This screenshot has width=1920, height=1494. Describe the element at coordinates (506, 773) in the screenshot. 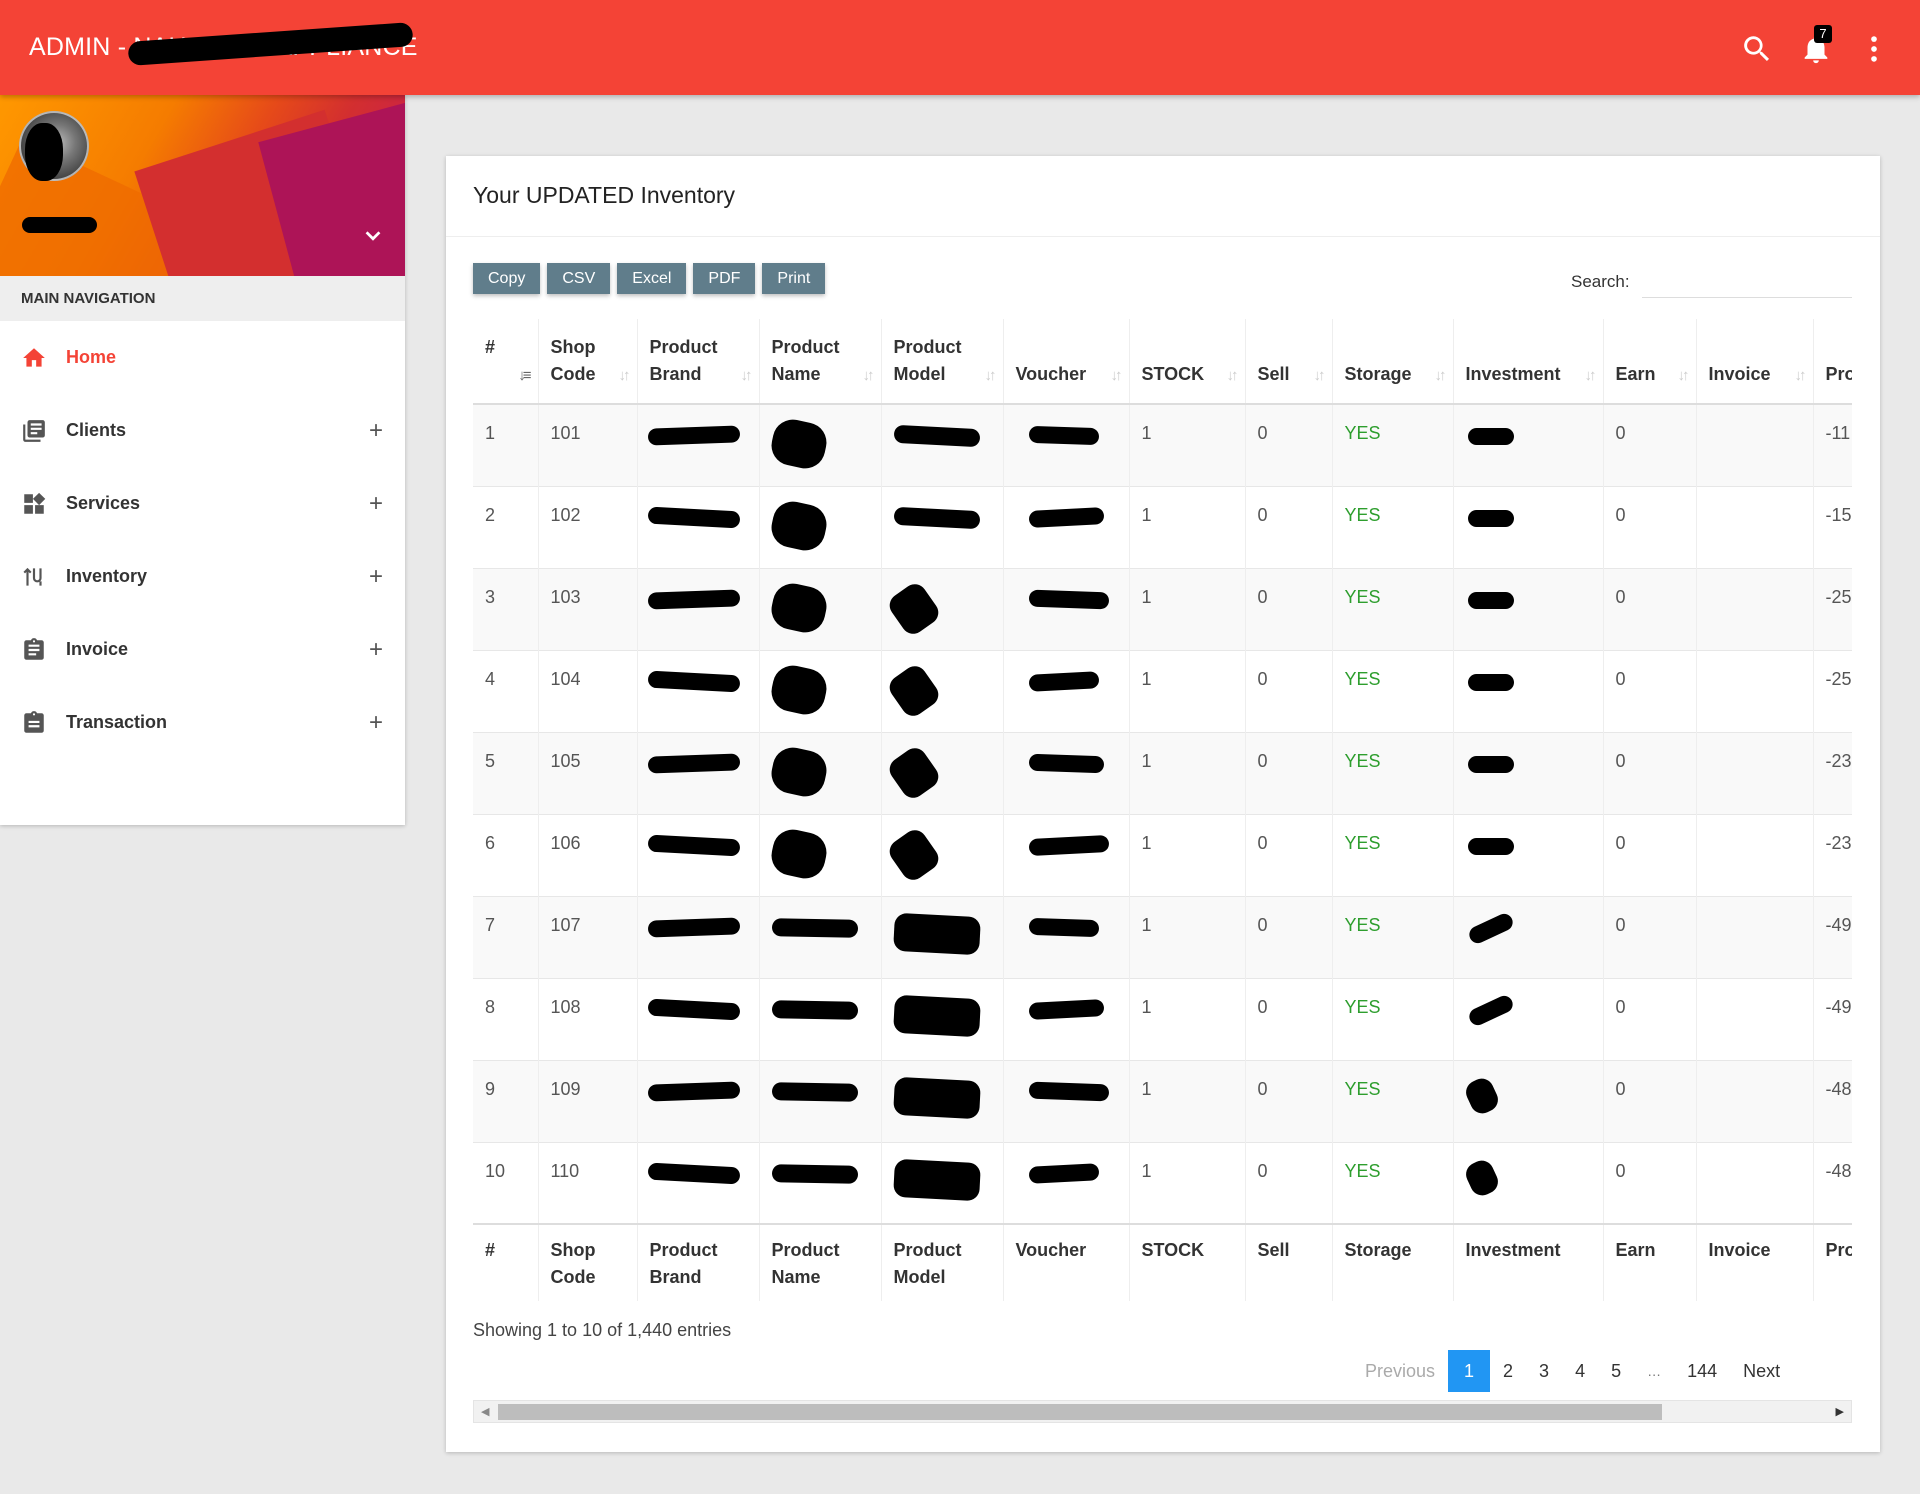

I see `row-number: 5` at that location.